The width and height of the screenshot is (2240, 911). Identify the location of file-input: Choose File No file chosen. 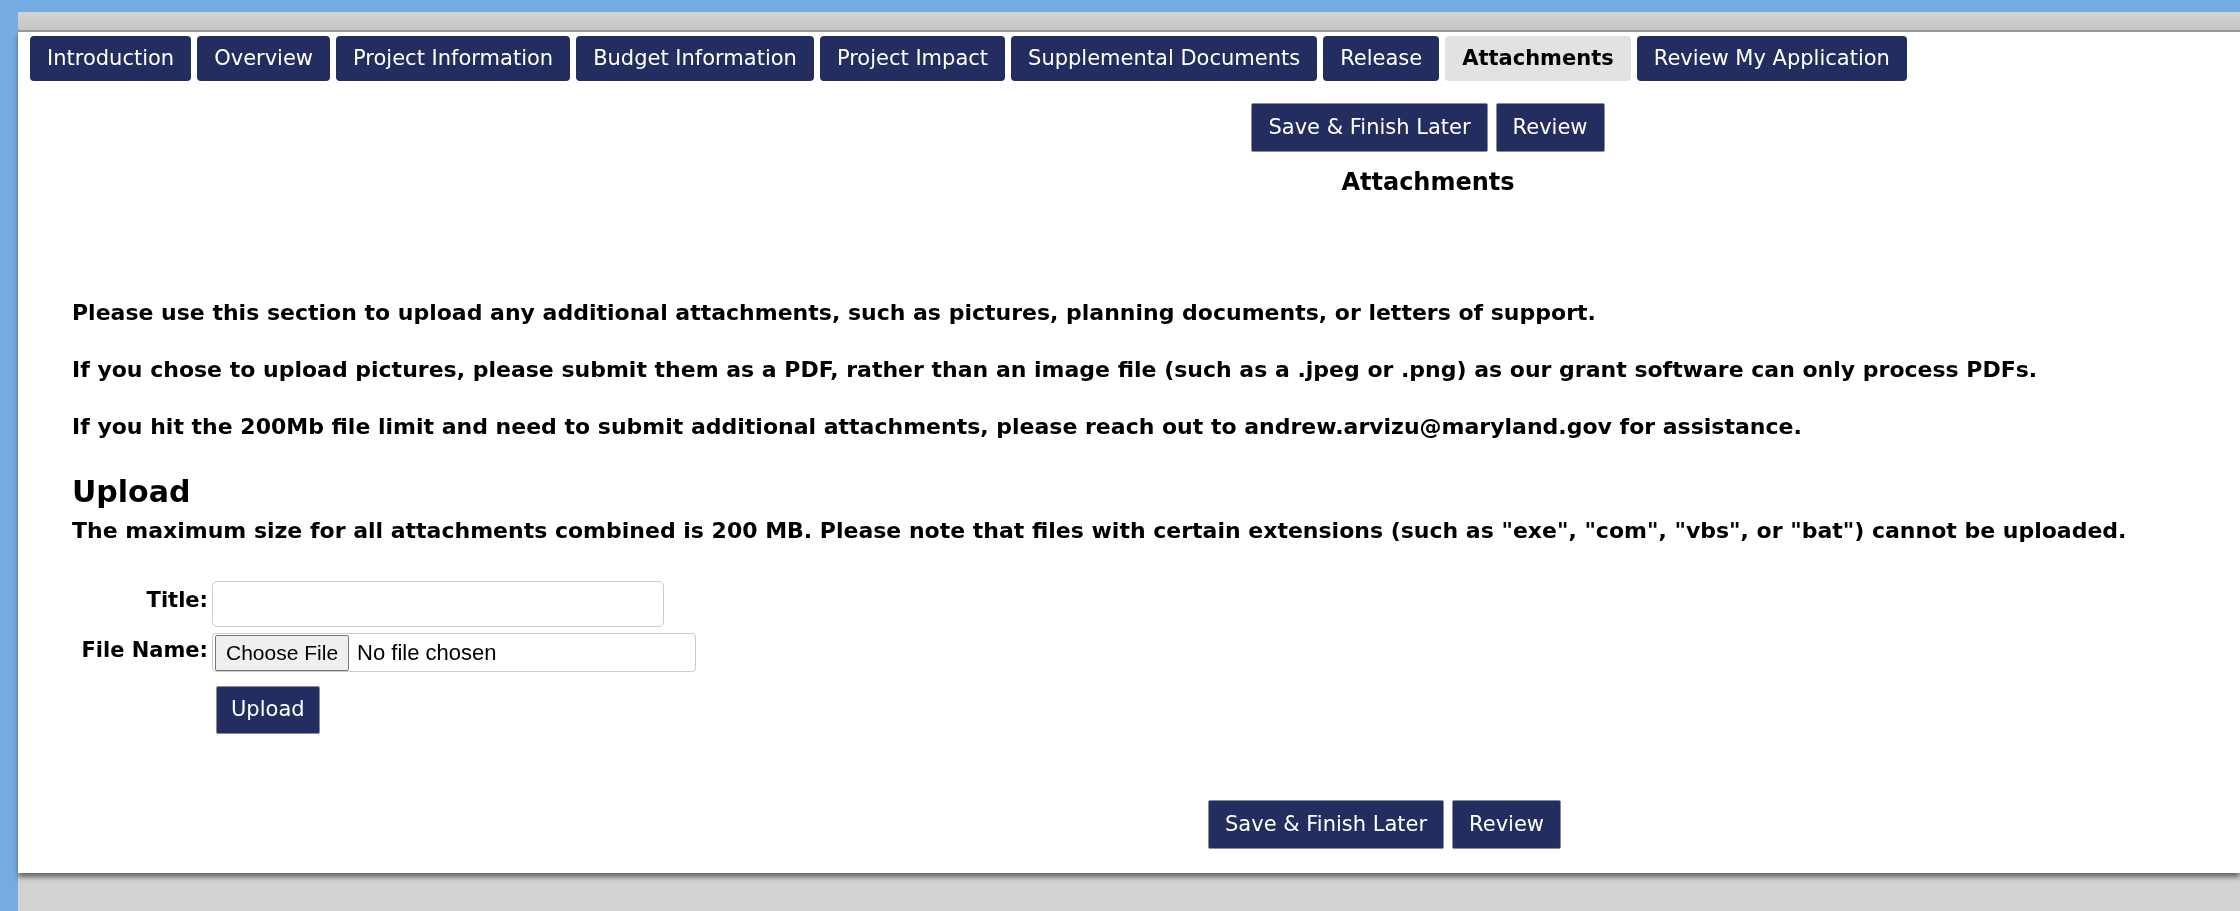
(454, 653).